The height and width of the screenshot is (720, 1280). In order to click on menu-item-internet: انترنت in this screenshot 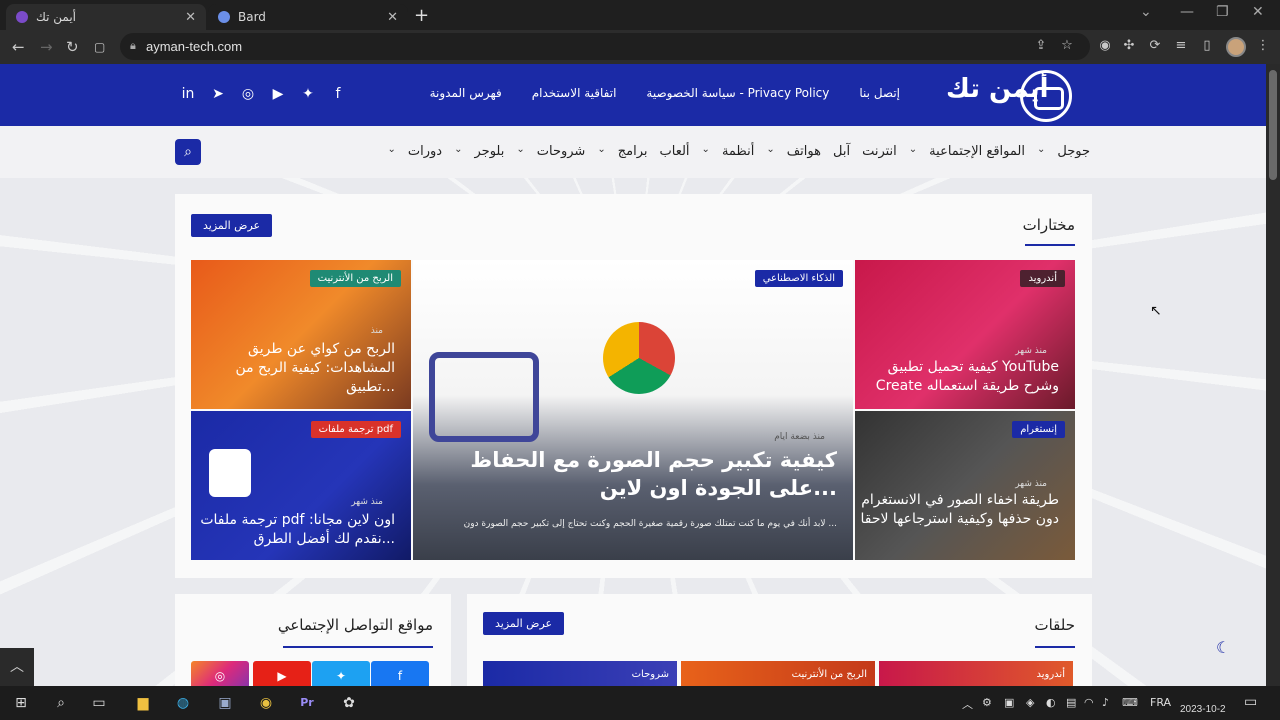, I will do `click(879, 151)`.